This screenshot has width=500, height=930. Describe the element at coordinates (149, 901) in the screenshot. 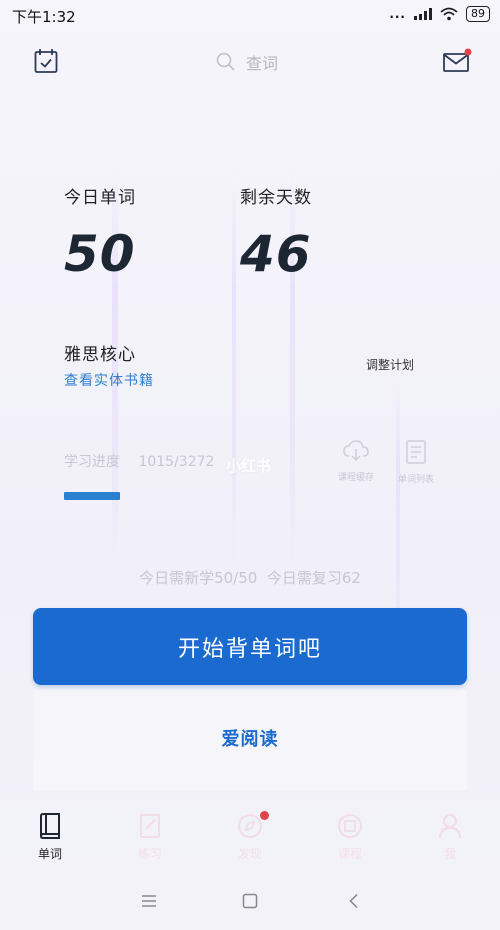

I see `menu-icon` at that location.